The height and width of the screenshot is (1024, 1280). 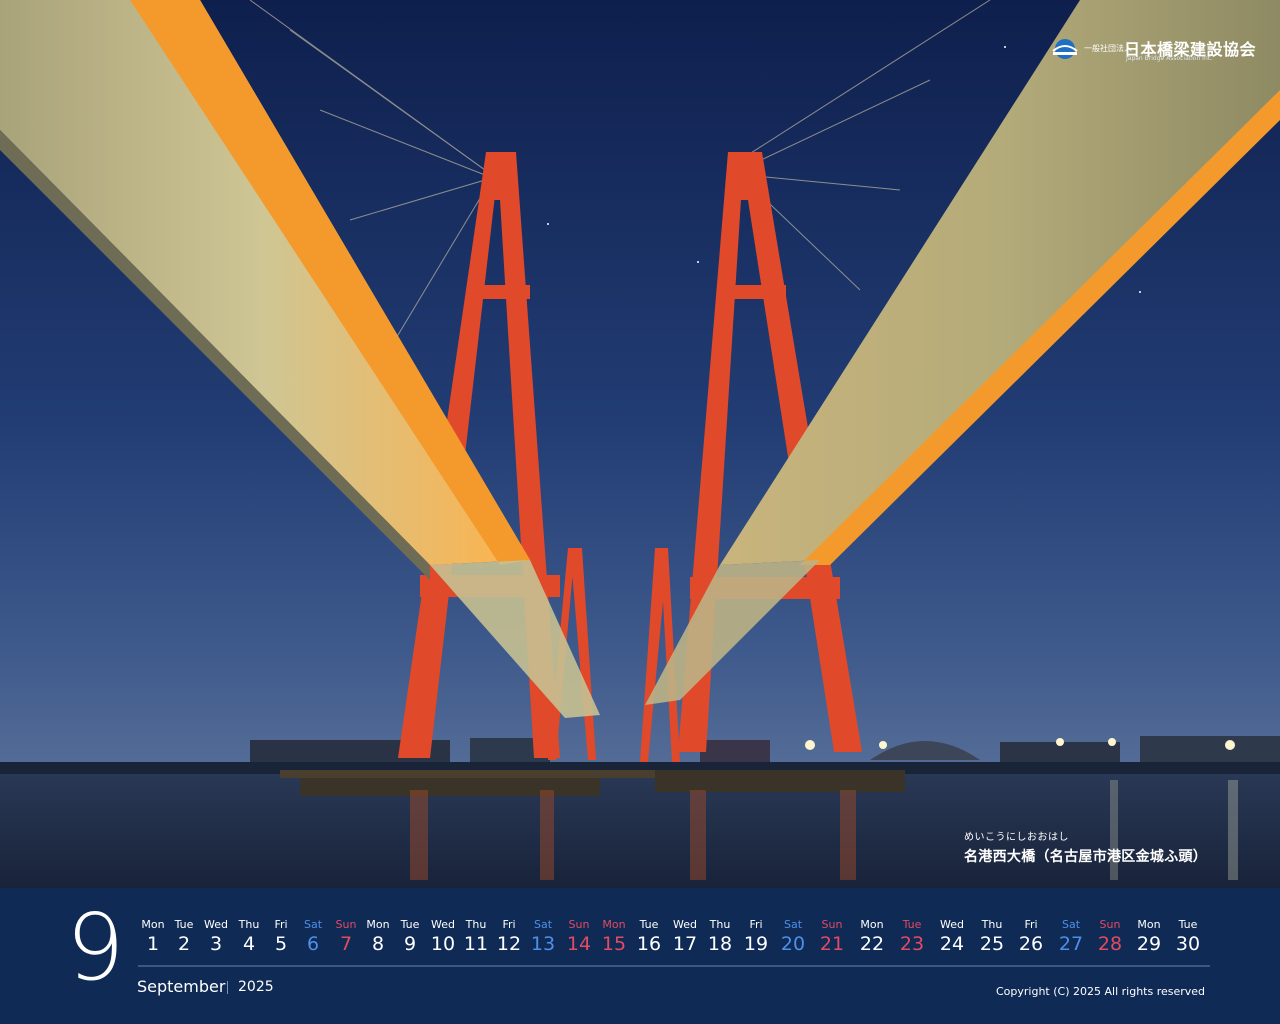 What do you see at coordinates (756, 944) in the screenshot?
I see `day-number: 19` at bounding box center [756, 944].